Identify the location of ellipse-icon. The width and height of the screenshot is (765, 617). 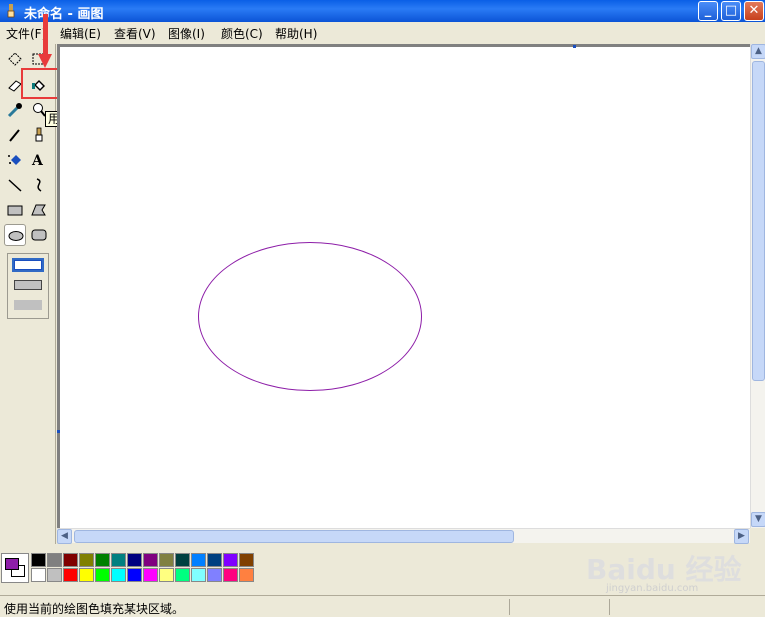
(16, 236).